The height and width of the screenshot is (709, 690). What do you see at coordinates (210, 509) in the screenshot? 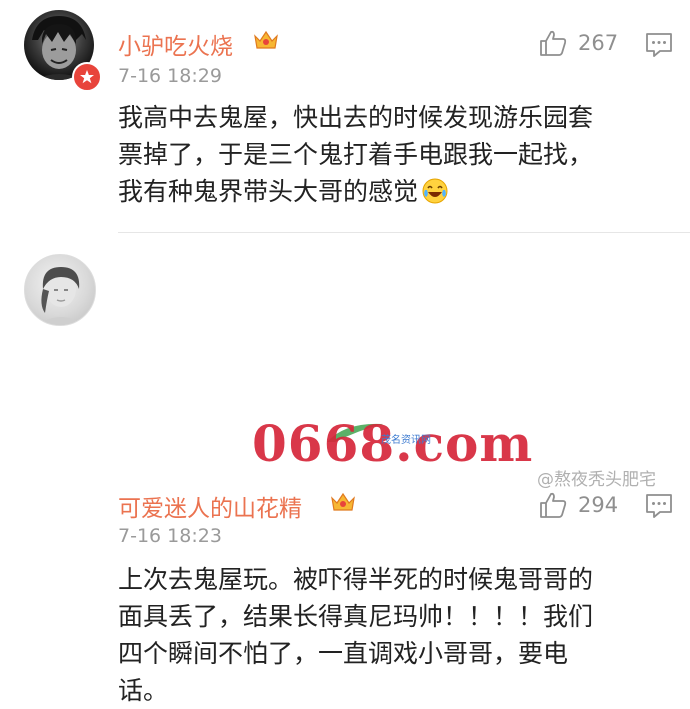
I see `username-text: 可爱迷人的山花精` at bounding box center [210, 509].